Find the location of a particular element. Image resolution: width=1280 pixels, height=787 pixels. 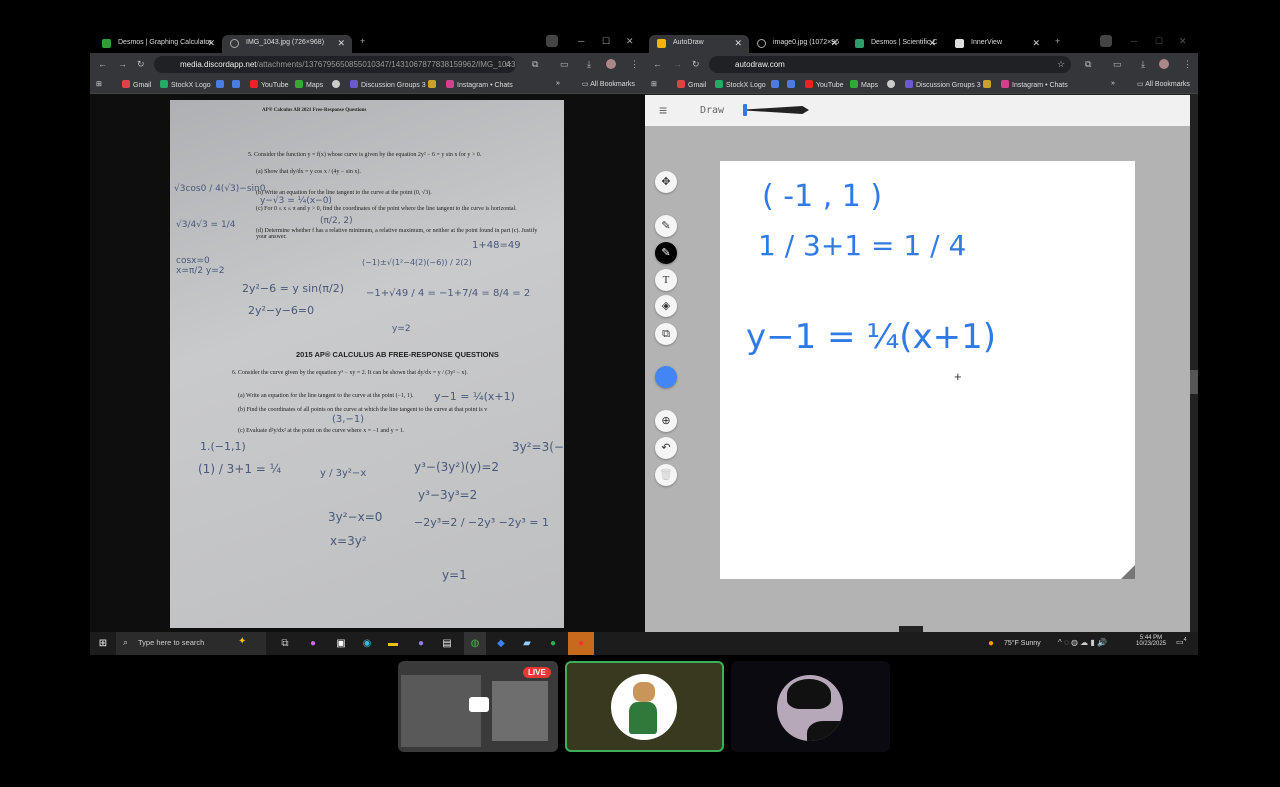

more-bookmarks-icon: » is located at coordinates (1113, 83).